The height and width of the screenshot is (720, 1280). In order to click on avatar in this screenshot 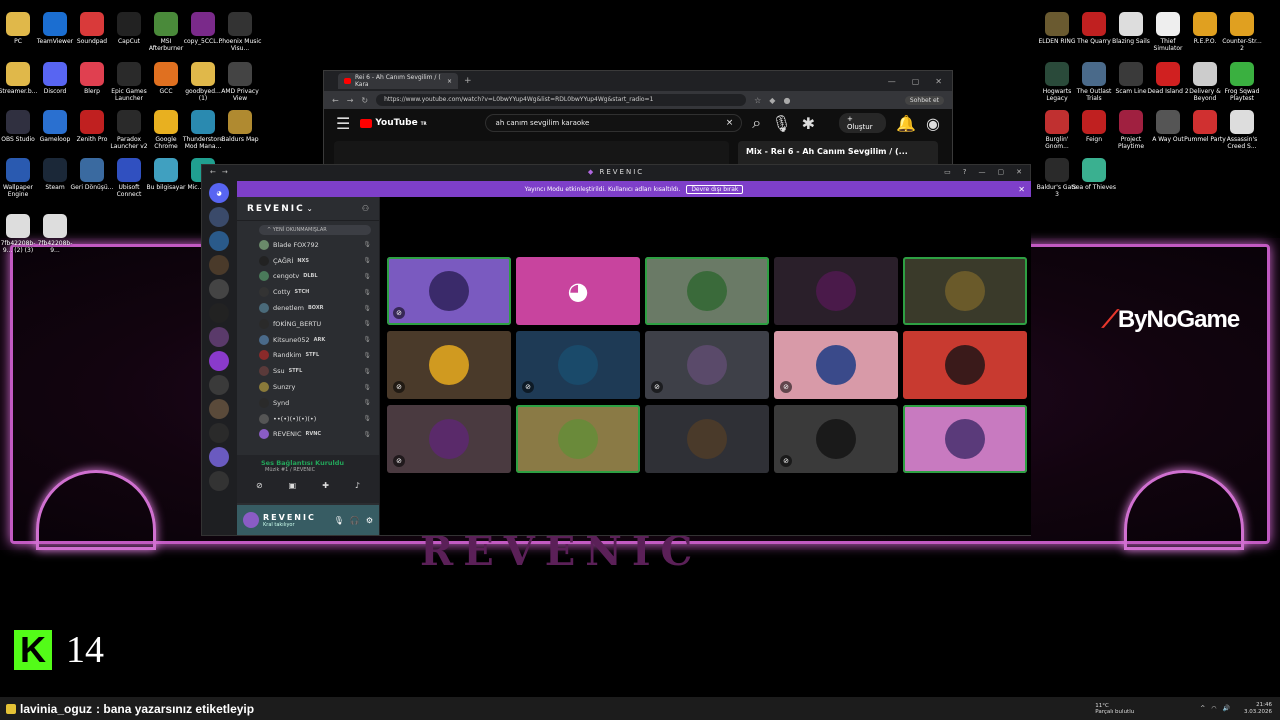, I will do `click(251, 520)`.